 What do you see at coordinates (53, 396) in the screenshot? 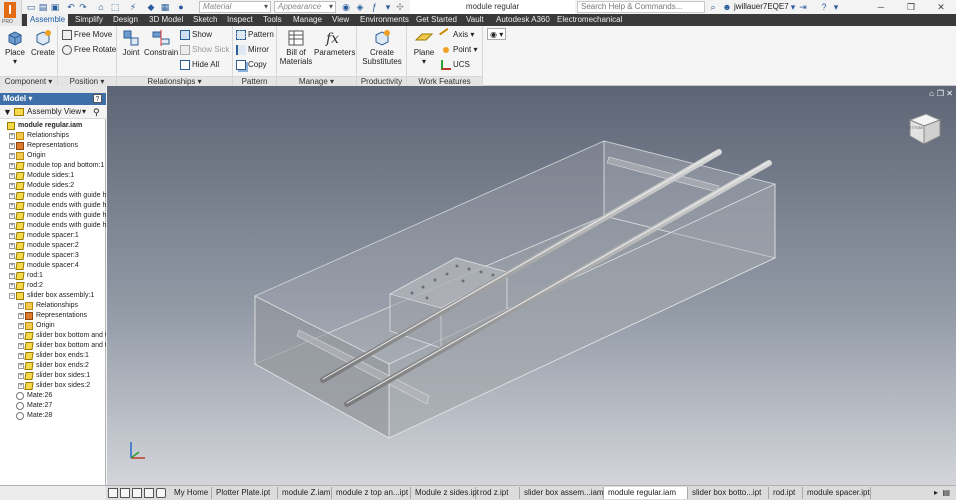
I see `tree-item: Mate:26` at bounding box center [53, 396].